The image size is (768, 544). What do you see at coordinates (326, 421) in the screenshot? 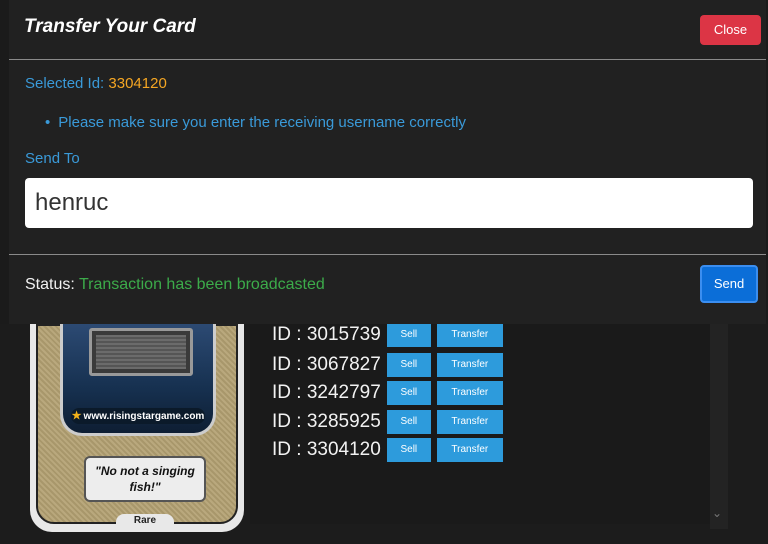
I see `card-id: ID : 3285925` at bounding box center [326, 421].